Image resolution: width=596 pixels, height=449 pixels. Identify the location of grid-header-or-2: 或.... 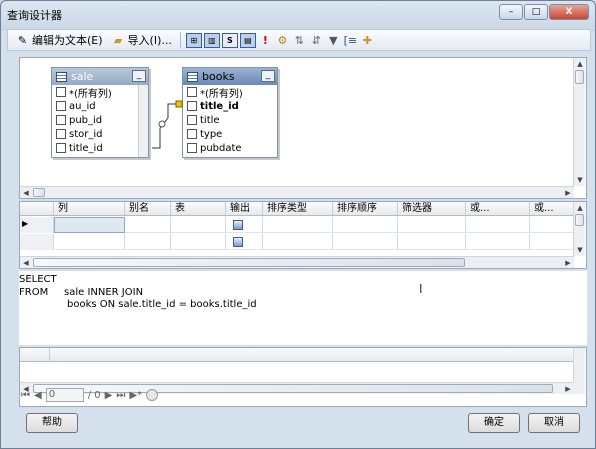
(553, 208).